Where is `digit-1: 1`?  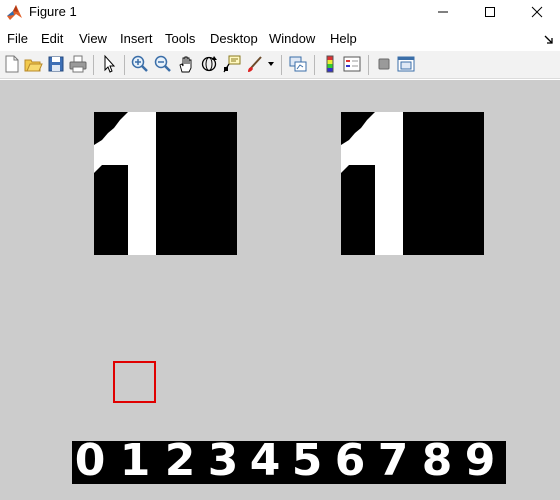 digit-1: 1 is located at coordinates (135, 460).